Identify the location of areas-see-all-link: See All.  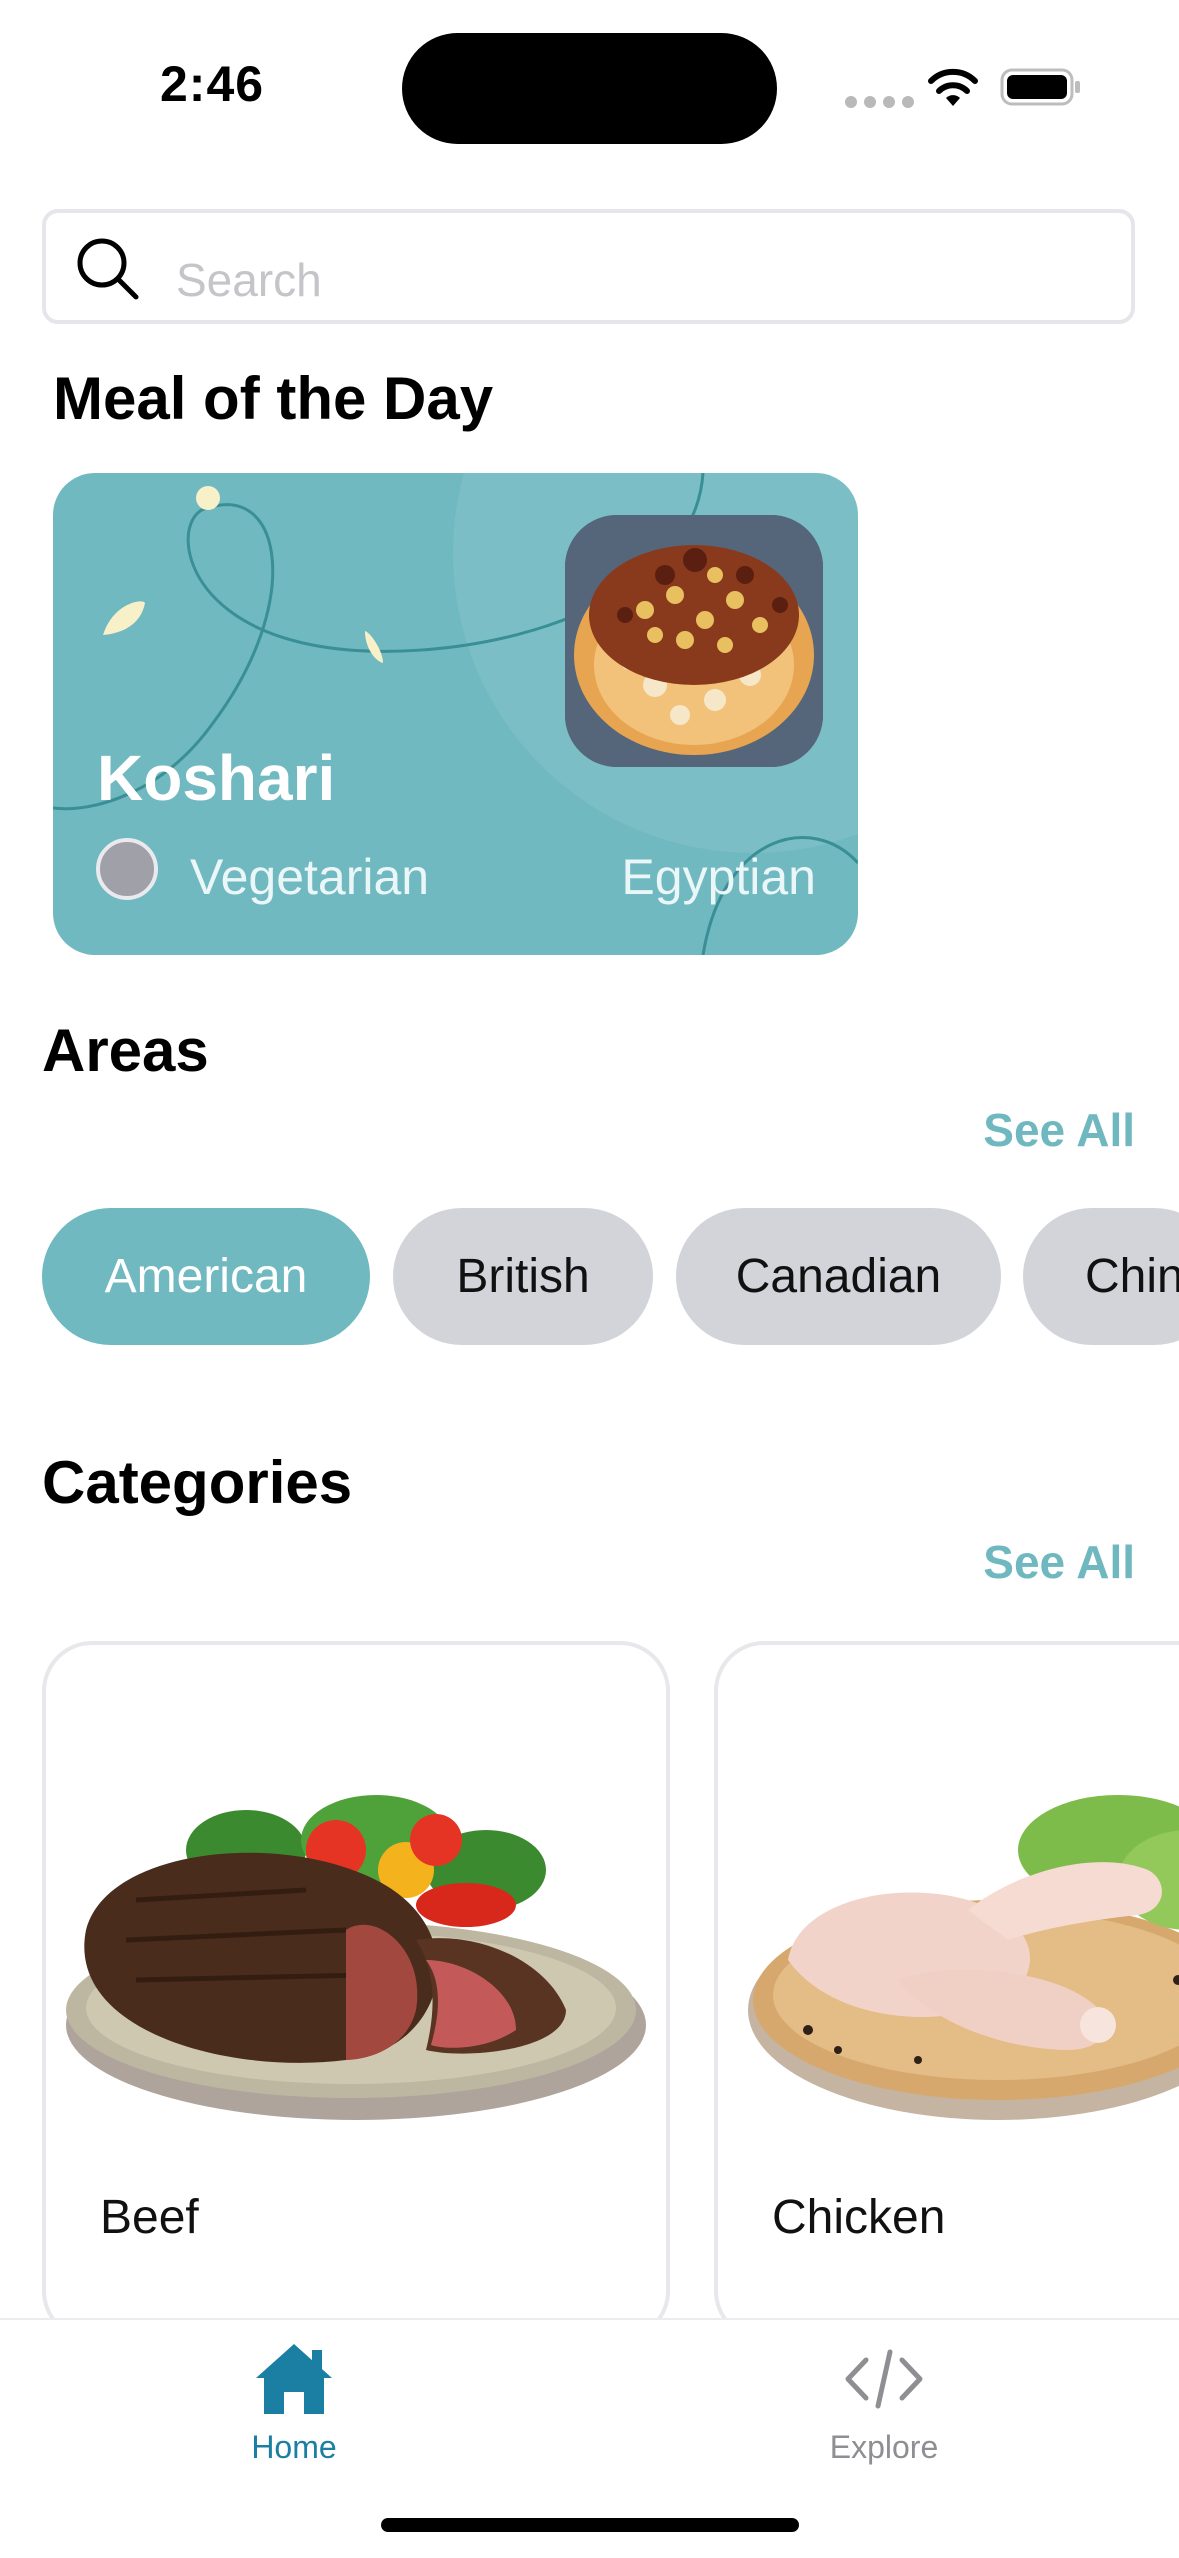
(1059, 1130).